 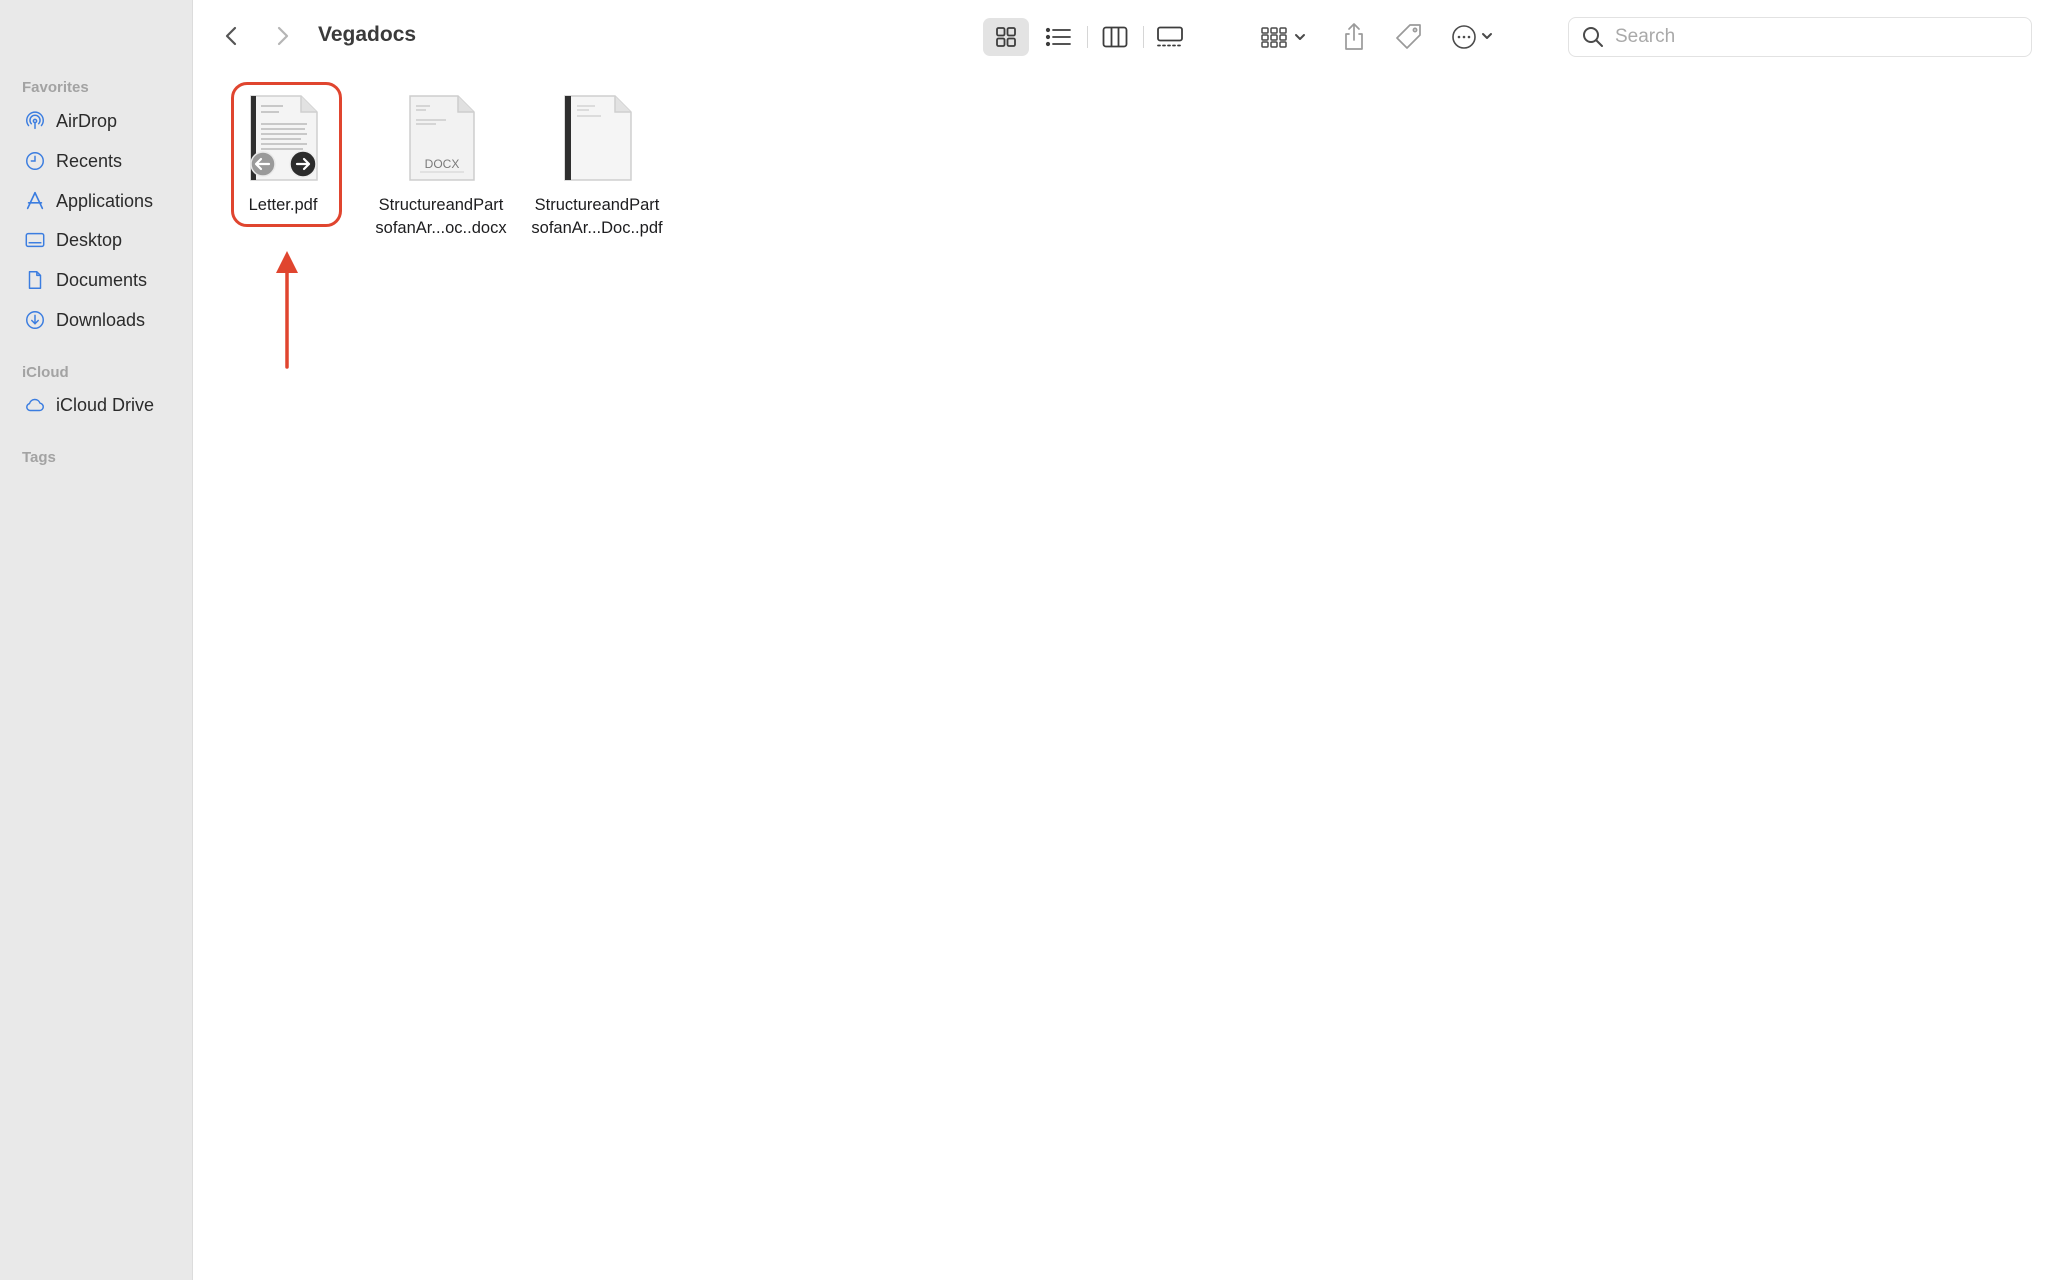 I want to click on tags-heading: Tags, so click(x=39, y=457).